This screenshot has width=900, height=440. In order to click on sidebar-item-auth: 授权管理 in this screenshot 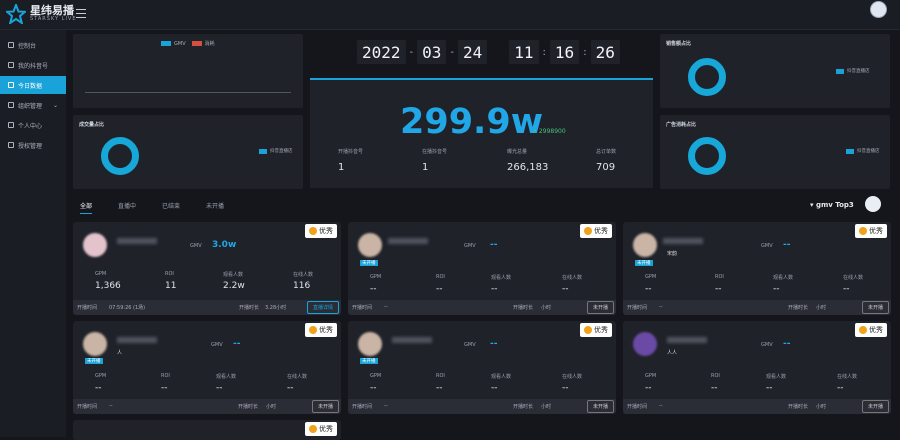, I will do `click(33, 145)`.